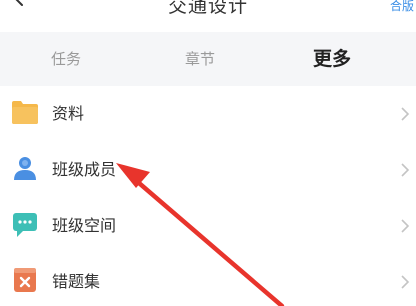  Describe the element at coordinates (25, 168) in the screenshot. I see `person-icon` at that location.